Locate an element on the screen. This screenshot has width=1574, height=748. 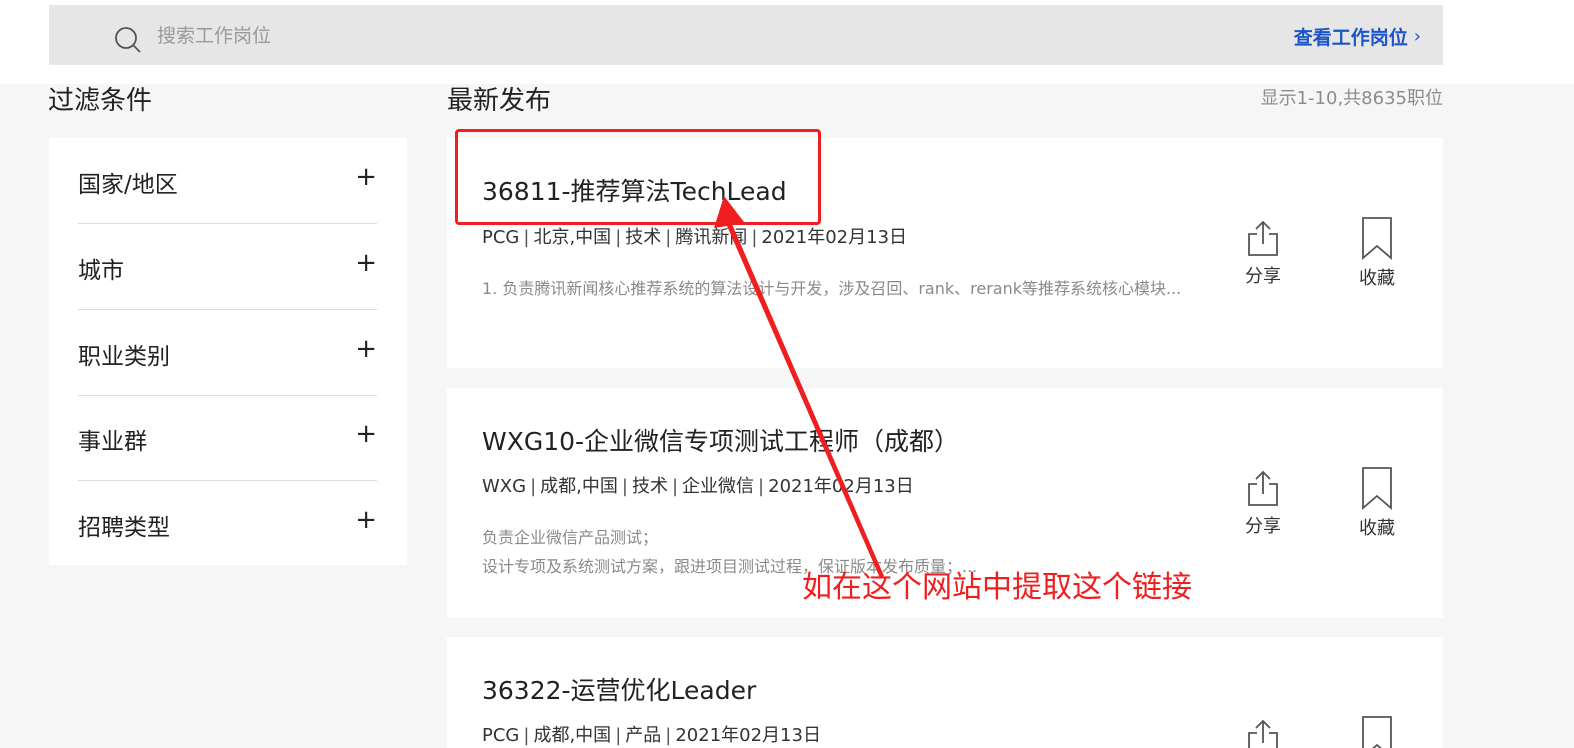
filter-item-city: 城市 + is located at coordinates (227, 267).